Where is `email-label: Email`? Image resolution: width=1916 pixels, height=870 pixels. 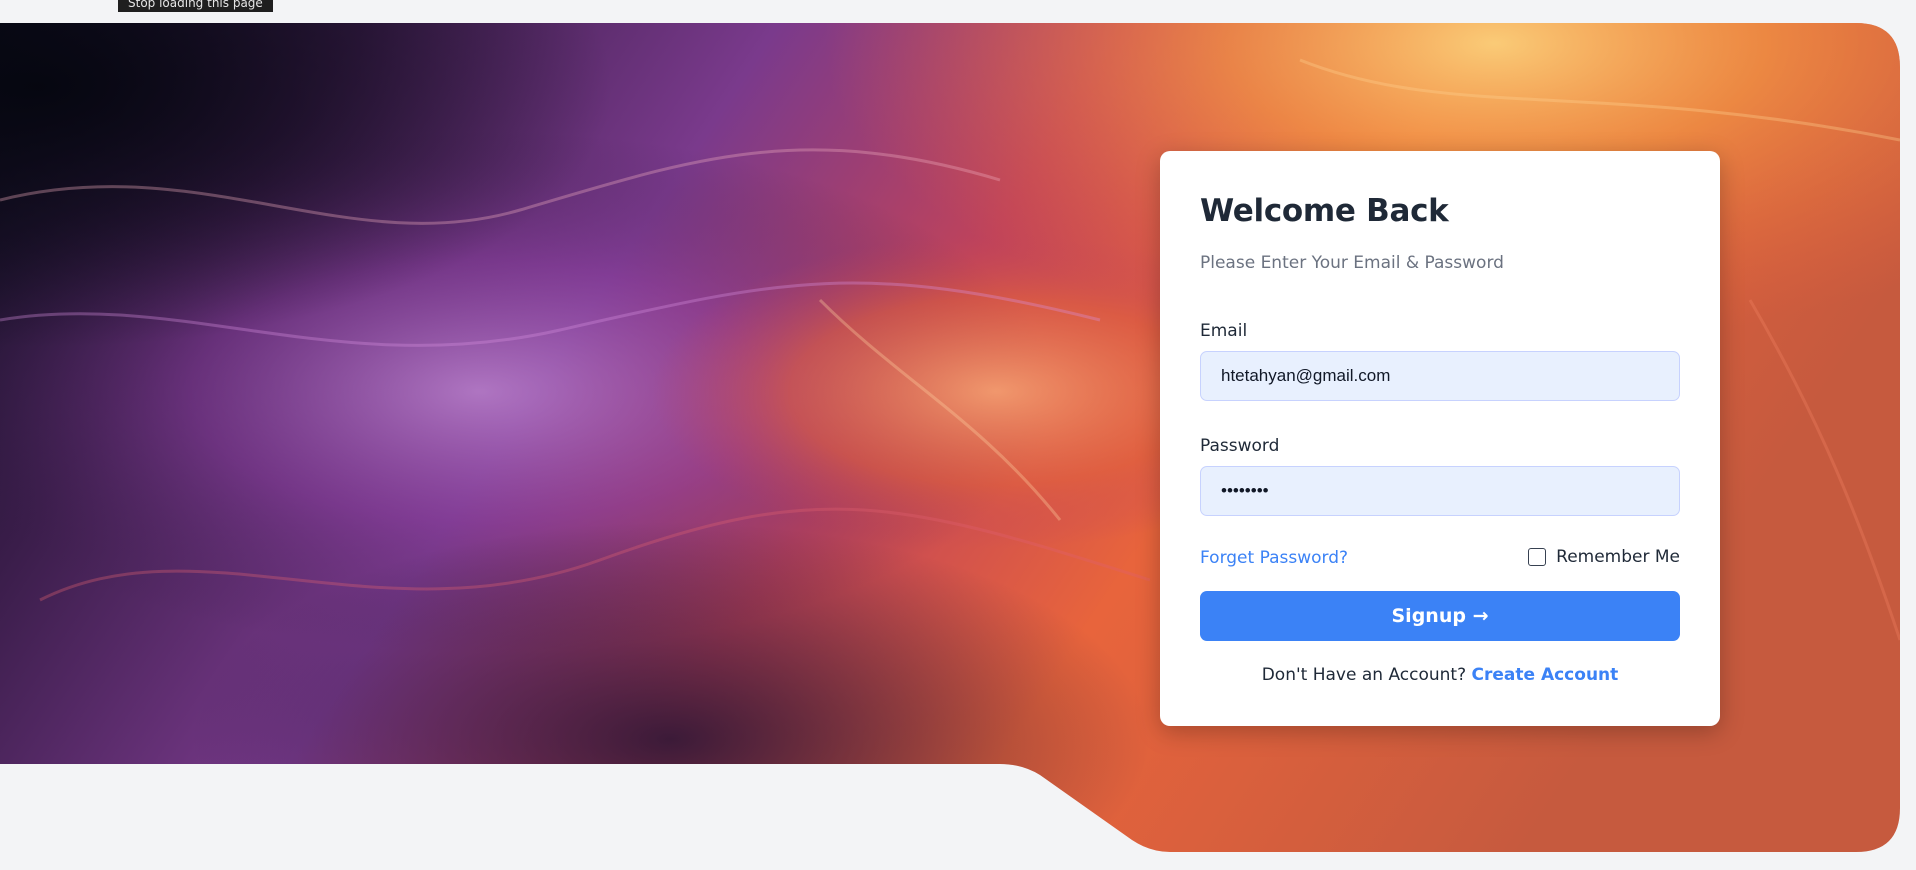
email-label: Email is located at coordinates (1224, 331).